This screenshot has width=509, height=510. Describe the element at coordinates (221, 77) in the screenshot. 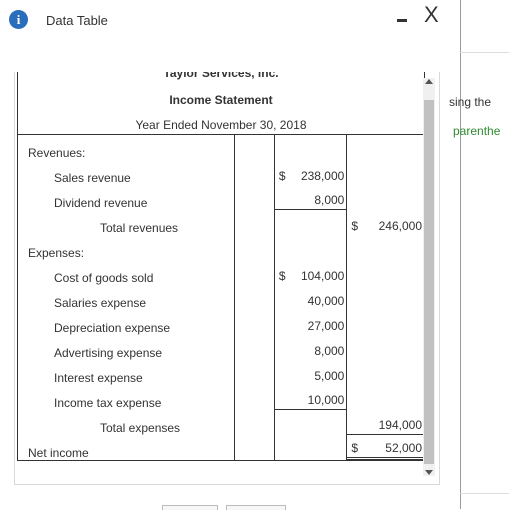

I see `company-name: Taylor Services, Inc.` at that location.